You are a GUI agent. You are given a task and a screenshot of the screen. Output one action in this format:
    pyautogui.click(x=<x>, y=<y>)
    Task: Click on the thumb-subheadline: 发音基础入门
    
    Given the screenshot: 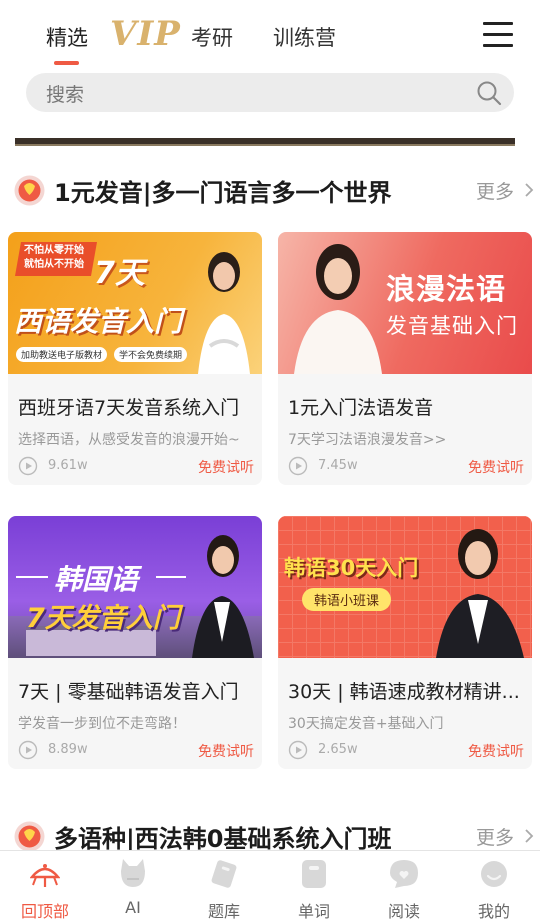 What is the action you would take?
    pyautogui.click(x=452, y=326)
    